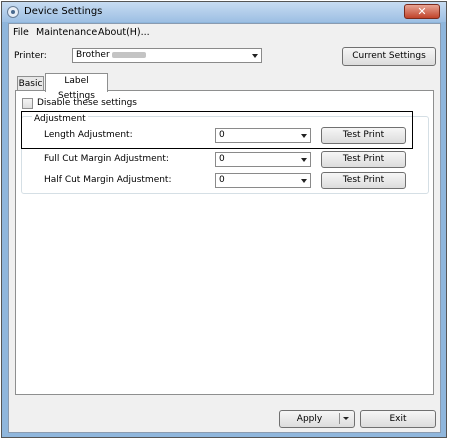  What do you see at coordinates (222, 180) in the screenshot?
I see `half-cut-margin-value: 0` at bounding box center [222, 180].